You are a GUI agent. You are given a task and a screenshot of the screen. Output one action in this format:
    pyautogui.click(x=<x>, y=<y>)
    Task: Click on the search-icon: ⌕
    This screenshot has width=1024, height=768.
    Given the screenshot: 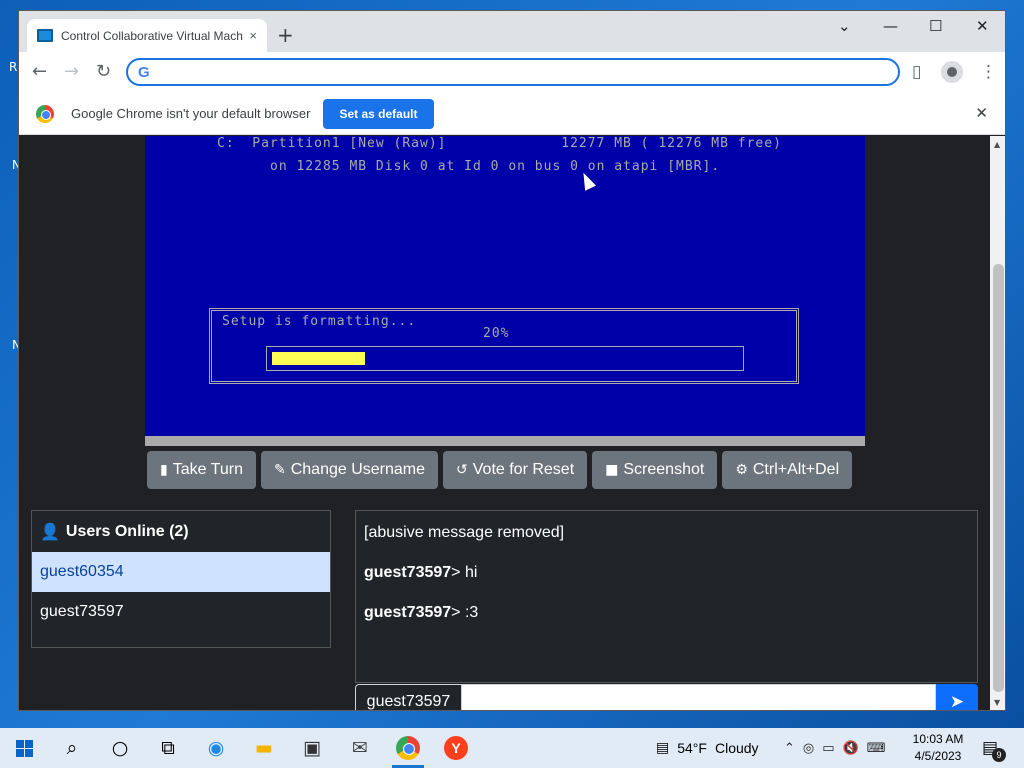 What is the action you would take?
    pyautogui.click(x=72, y=748)
    